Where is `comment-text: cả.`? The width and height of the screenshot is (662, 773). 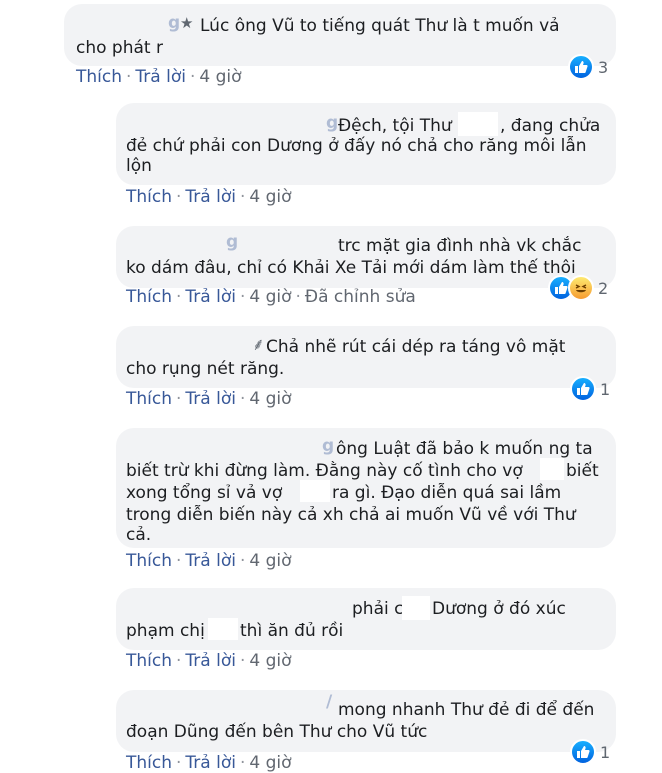 comment-text: cả. is located at coordinates (139, 535).